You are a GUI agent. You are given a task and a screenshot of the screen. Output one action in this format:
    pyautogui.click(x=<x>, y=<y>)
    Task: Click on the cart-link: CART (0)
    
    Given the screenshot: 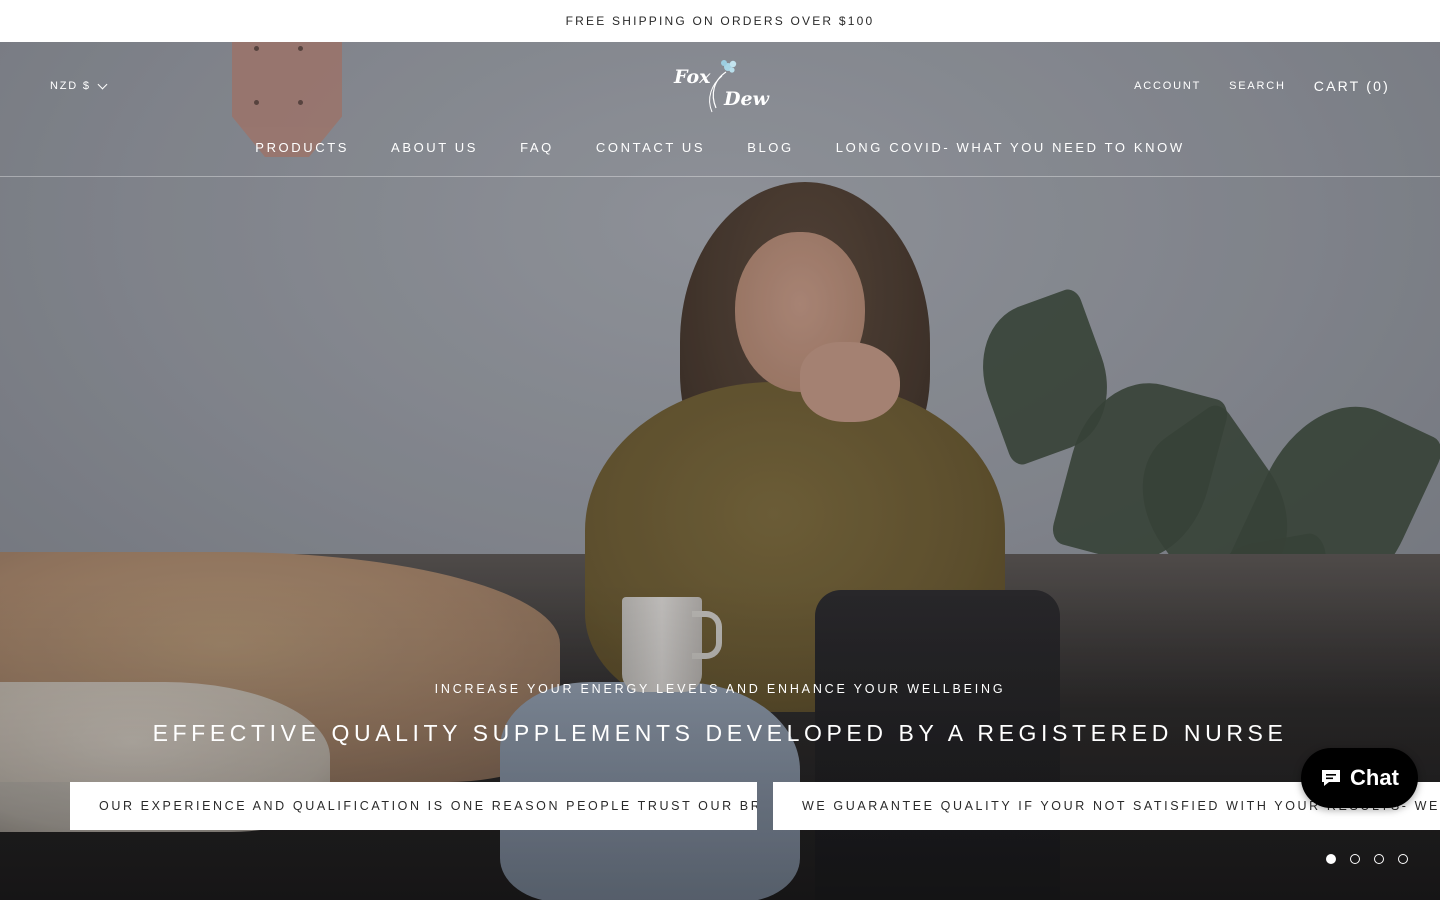 What is the action you would take?
    pyautogui.click(x=1352, y=86)
    